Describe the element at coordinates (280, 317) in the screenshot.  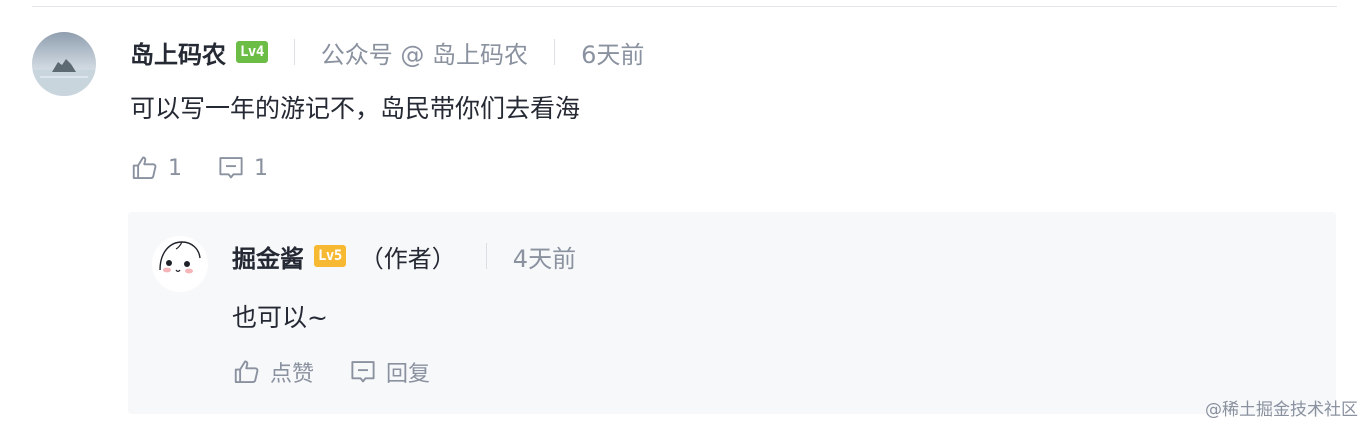
I see `reply-text: 也可以~` at that location.